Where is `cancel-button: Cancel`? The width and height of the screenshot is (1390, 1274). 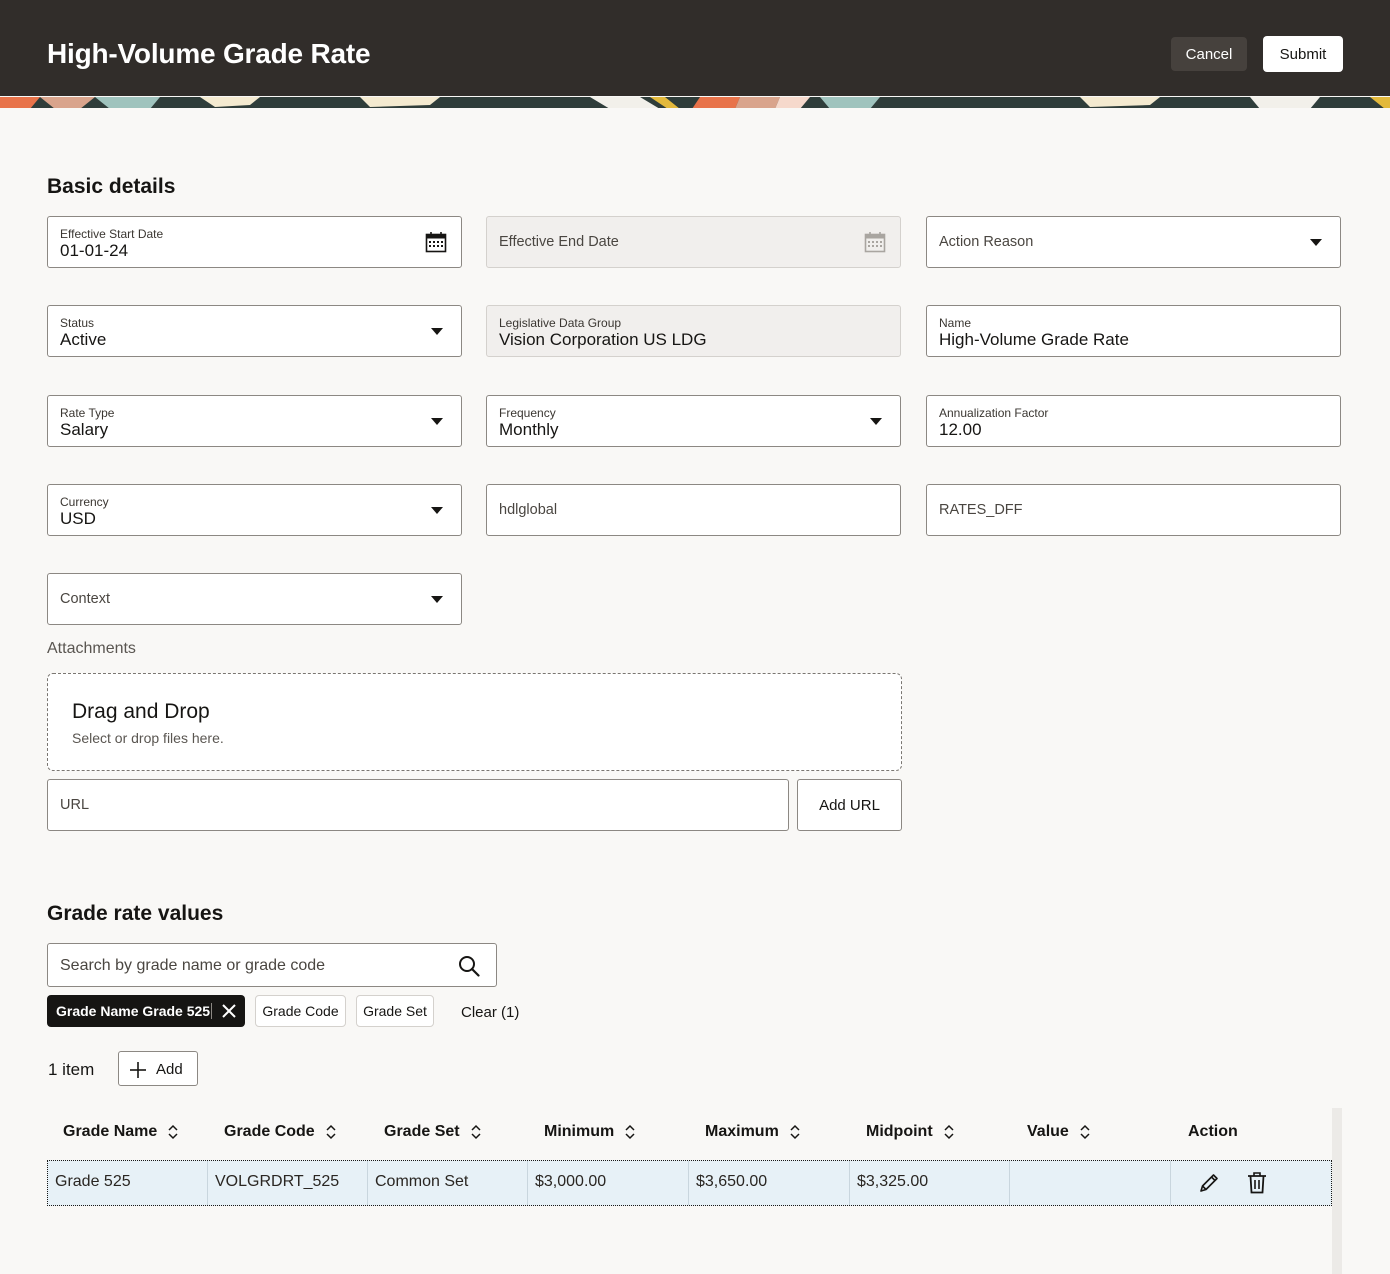 cancel-button: Cancel is located at coordinates (1209, 54).